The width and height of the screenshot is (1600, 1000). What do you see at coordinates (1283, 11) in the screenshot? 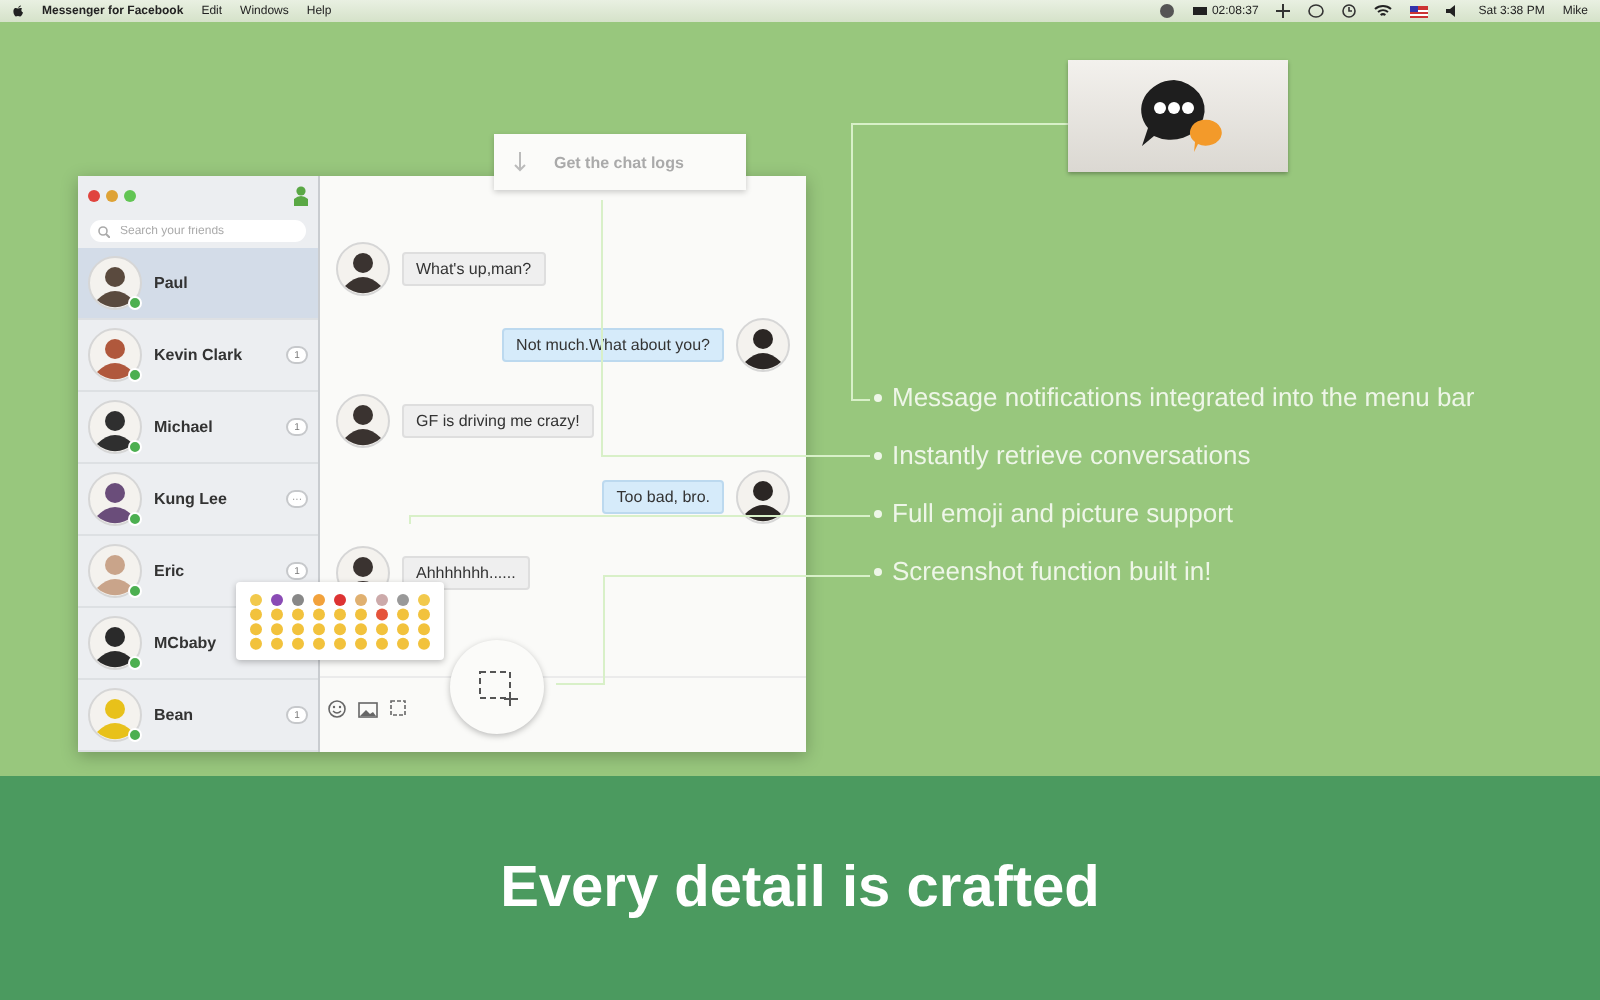
I see `move-icon` at bounding box center [1283, 11].